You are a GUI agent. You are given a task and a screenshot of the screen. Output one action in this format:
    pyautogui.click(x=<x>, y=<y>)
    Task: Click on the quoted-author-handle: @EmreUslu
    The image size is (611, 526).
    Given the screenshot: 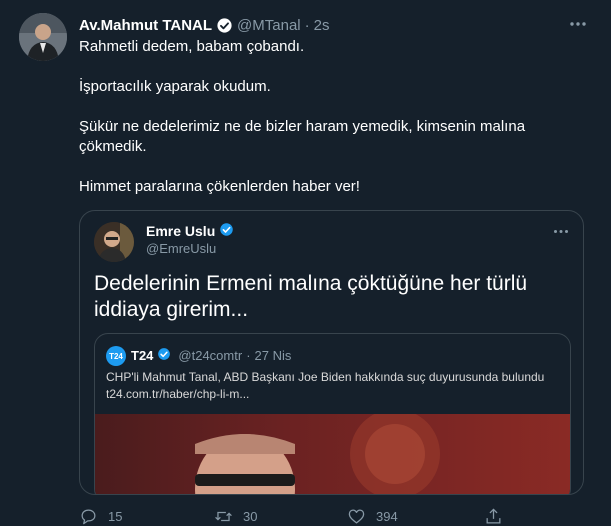 What is the action you would take?
    pyautogui.click(x=181, y=248)
    